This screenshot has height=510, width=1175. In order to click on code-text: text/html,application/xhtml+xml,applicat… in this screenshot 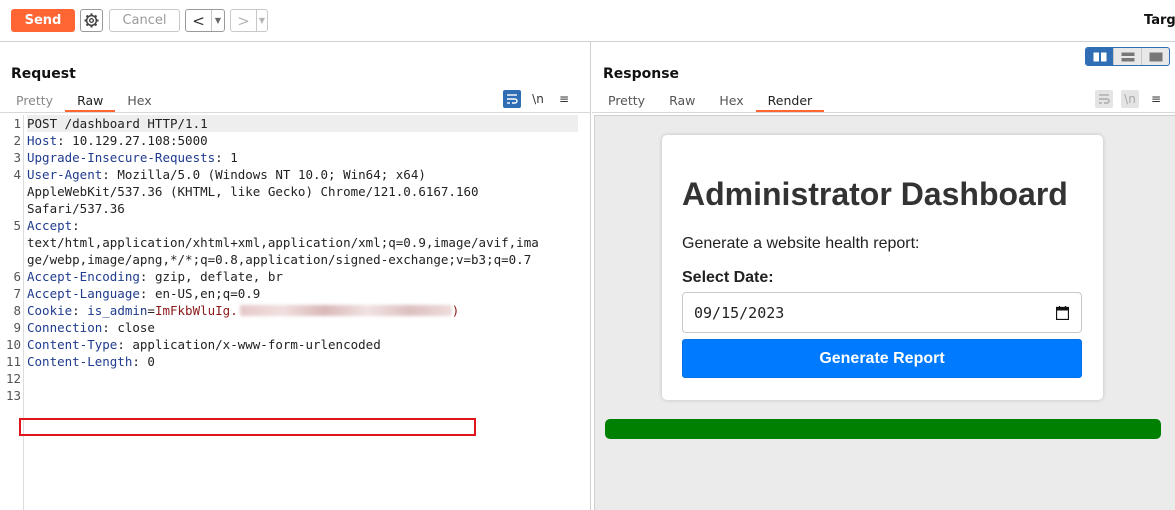, I will do `click(283, 242)`.